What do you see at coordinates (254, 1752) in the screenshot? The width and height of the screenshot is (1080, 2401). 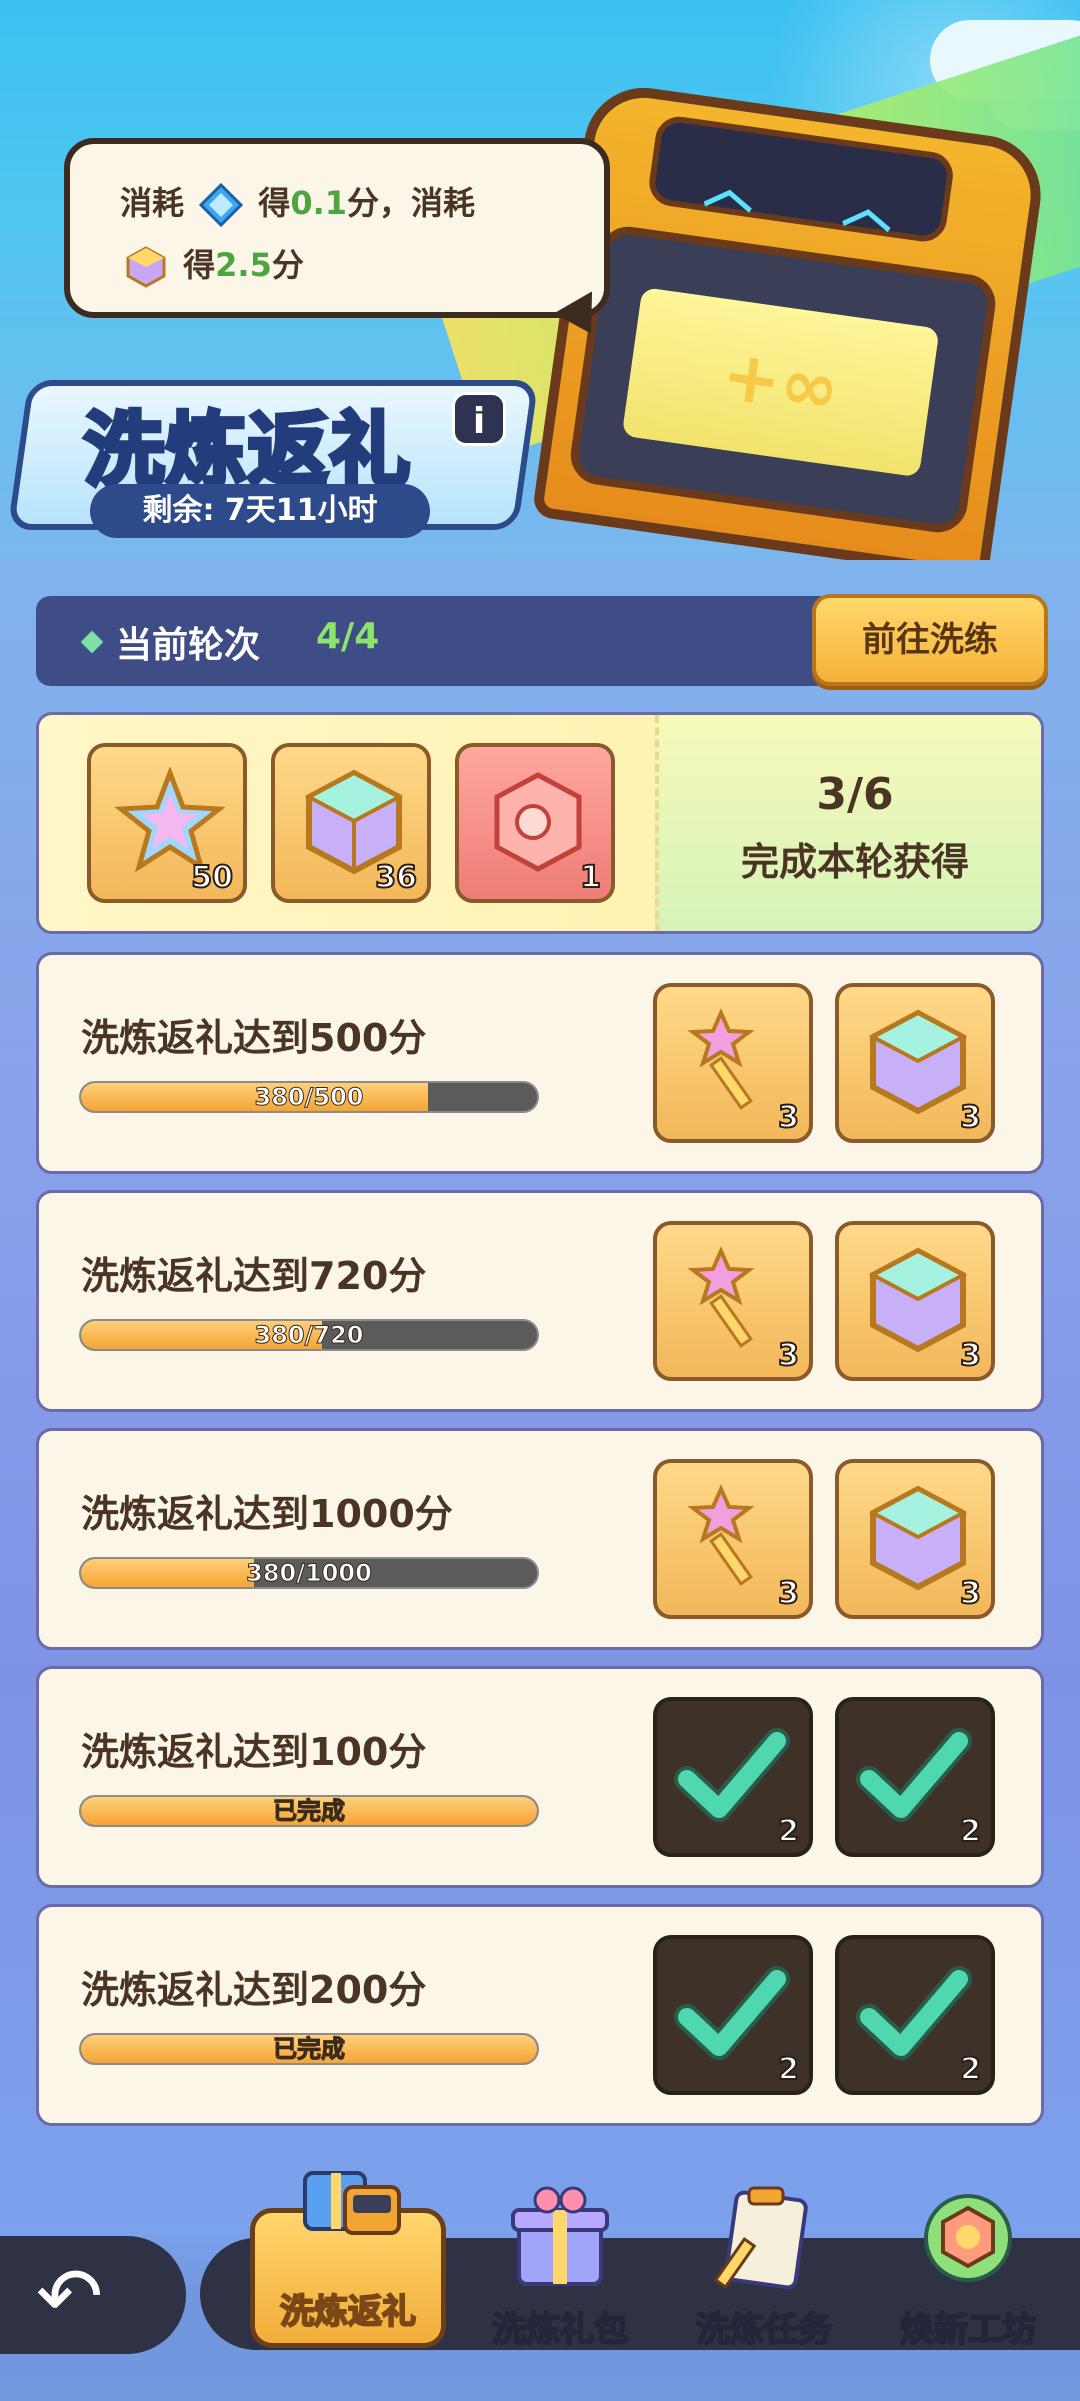 I see `task-label: 洗炼返礼达到100分` at bounding box center [254, 1752].